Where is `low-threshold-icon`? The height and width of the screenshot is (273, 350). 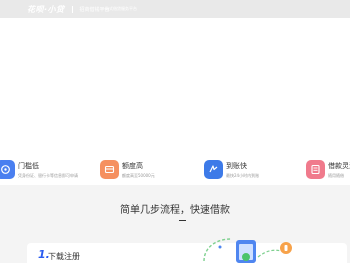 low-threshold-icon is located at coordinates (7, 169).